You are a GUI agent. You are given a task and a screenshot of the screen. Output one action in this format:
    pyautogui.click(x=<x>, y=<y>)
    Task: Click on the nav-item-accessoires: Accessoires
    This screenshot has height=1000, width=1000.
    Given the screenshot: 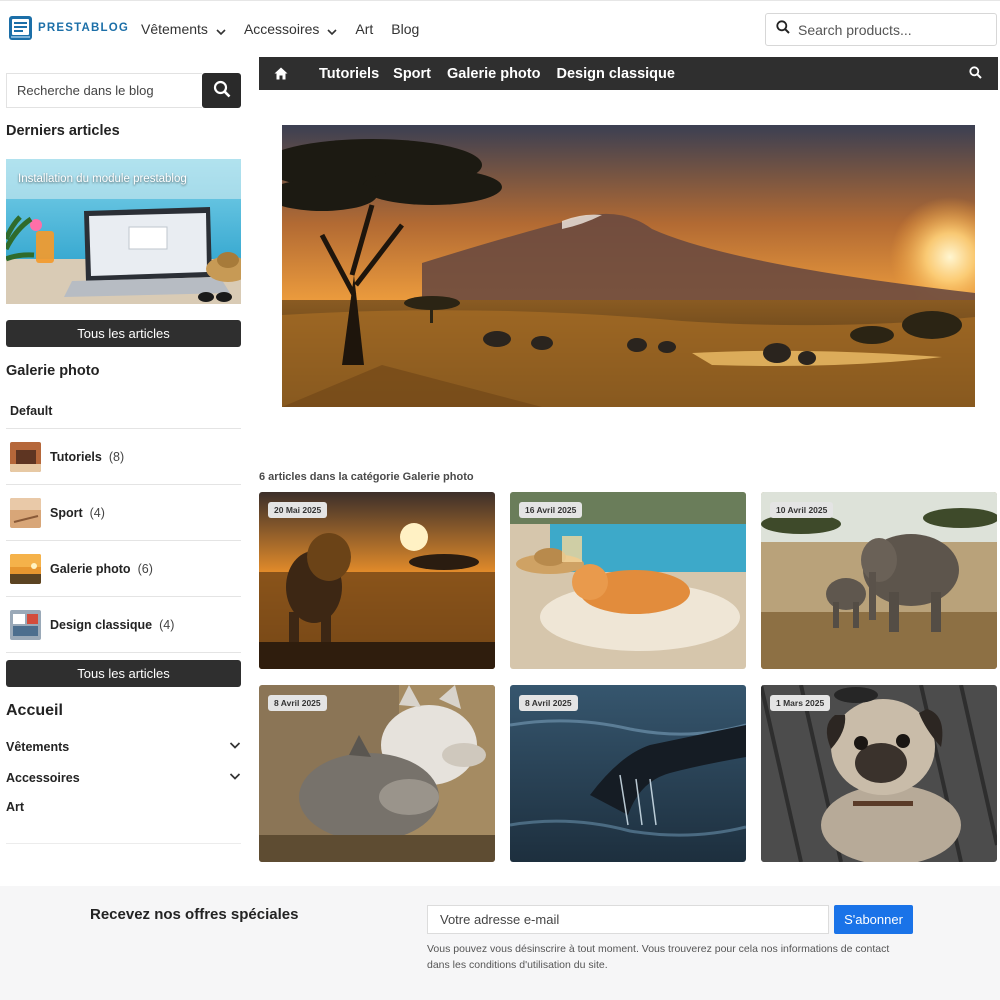 What is the action you would take?
    pyautogui.click(x=290, y=29)
    